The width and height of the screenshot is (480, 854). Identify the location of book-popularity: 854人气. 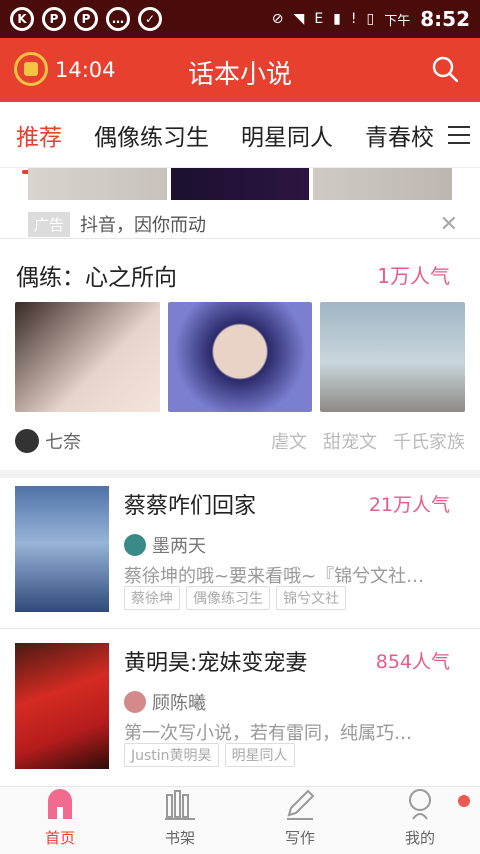
(412, 662).